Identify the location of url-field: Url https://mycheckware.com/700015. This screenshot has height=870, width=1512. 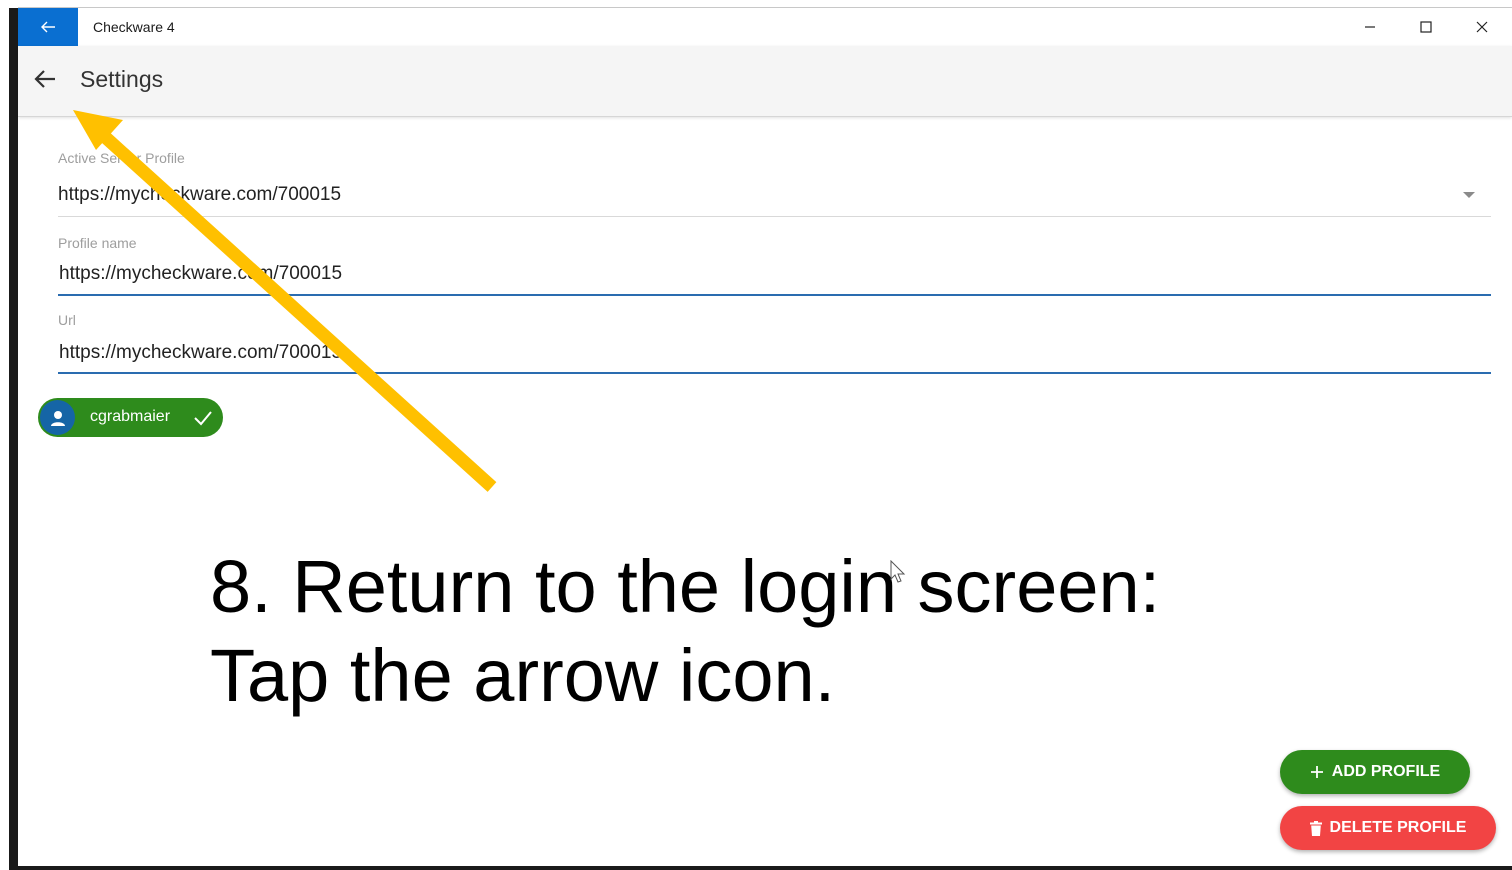
(774, 344).